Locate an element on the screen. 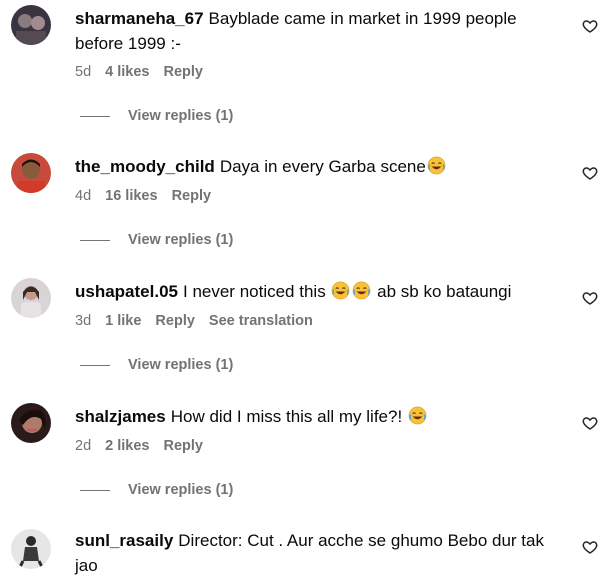 This screenshot has height=580, width=608. comment-likes: 4 likes is located at coordinates (127, 72).